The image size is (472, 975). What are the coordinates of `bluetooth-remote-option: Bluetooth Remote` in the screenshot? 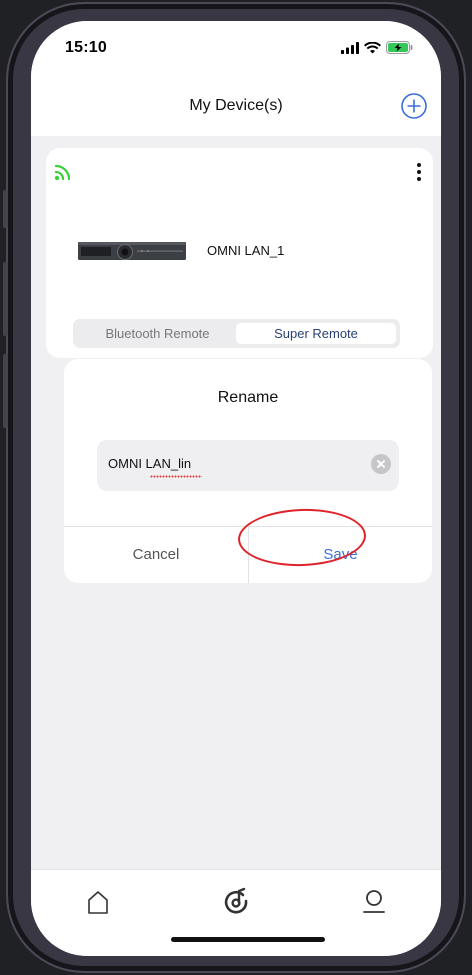 It's located at (157, 333).